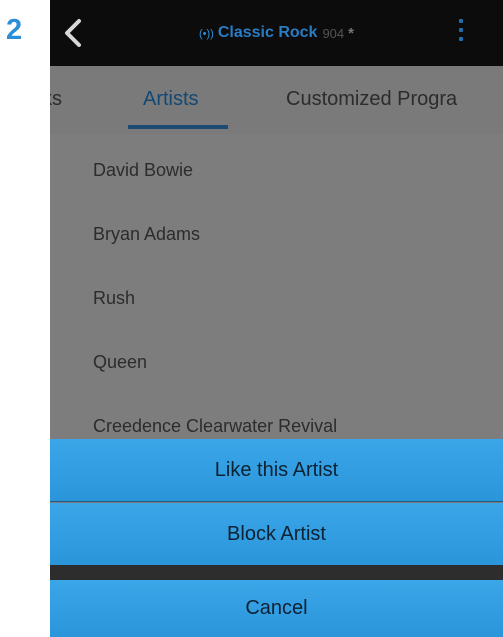 The height and width of the screenshot is (637, 503). What do you see at coordinates (215, 426) in the screenshot?
I see `artist-name: Creedence Clearwater Revival` at bounding box center [215, 426].